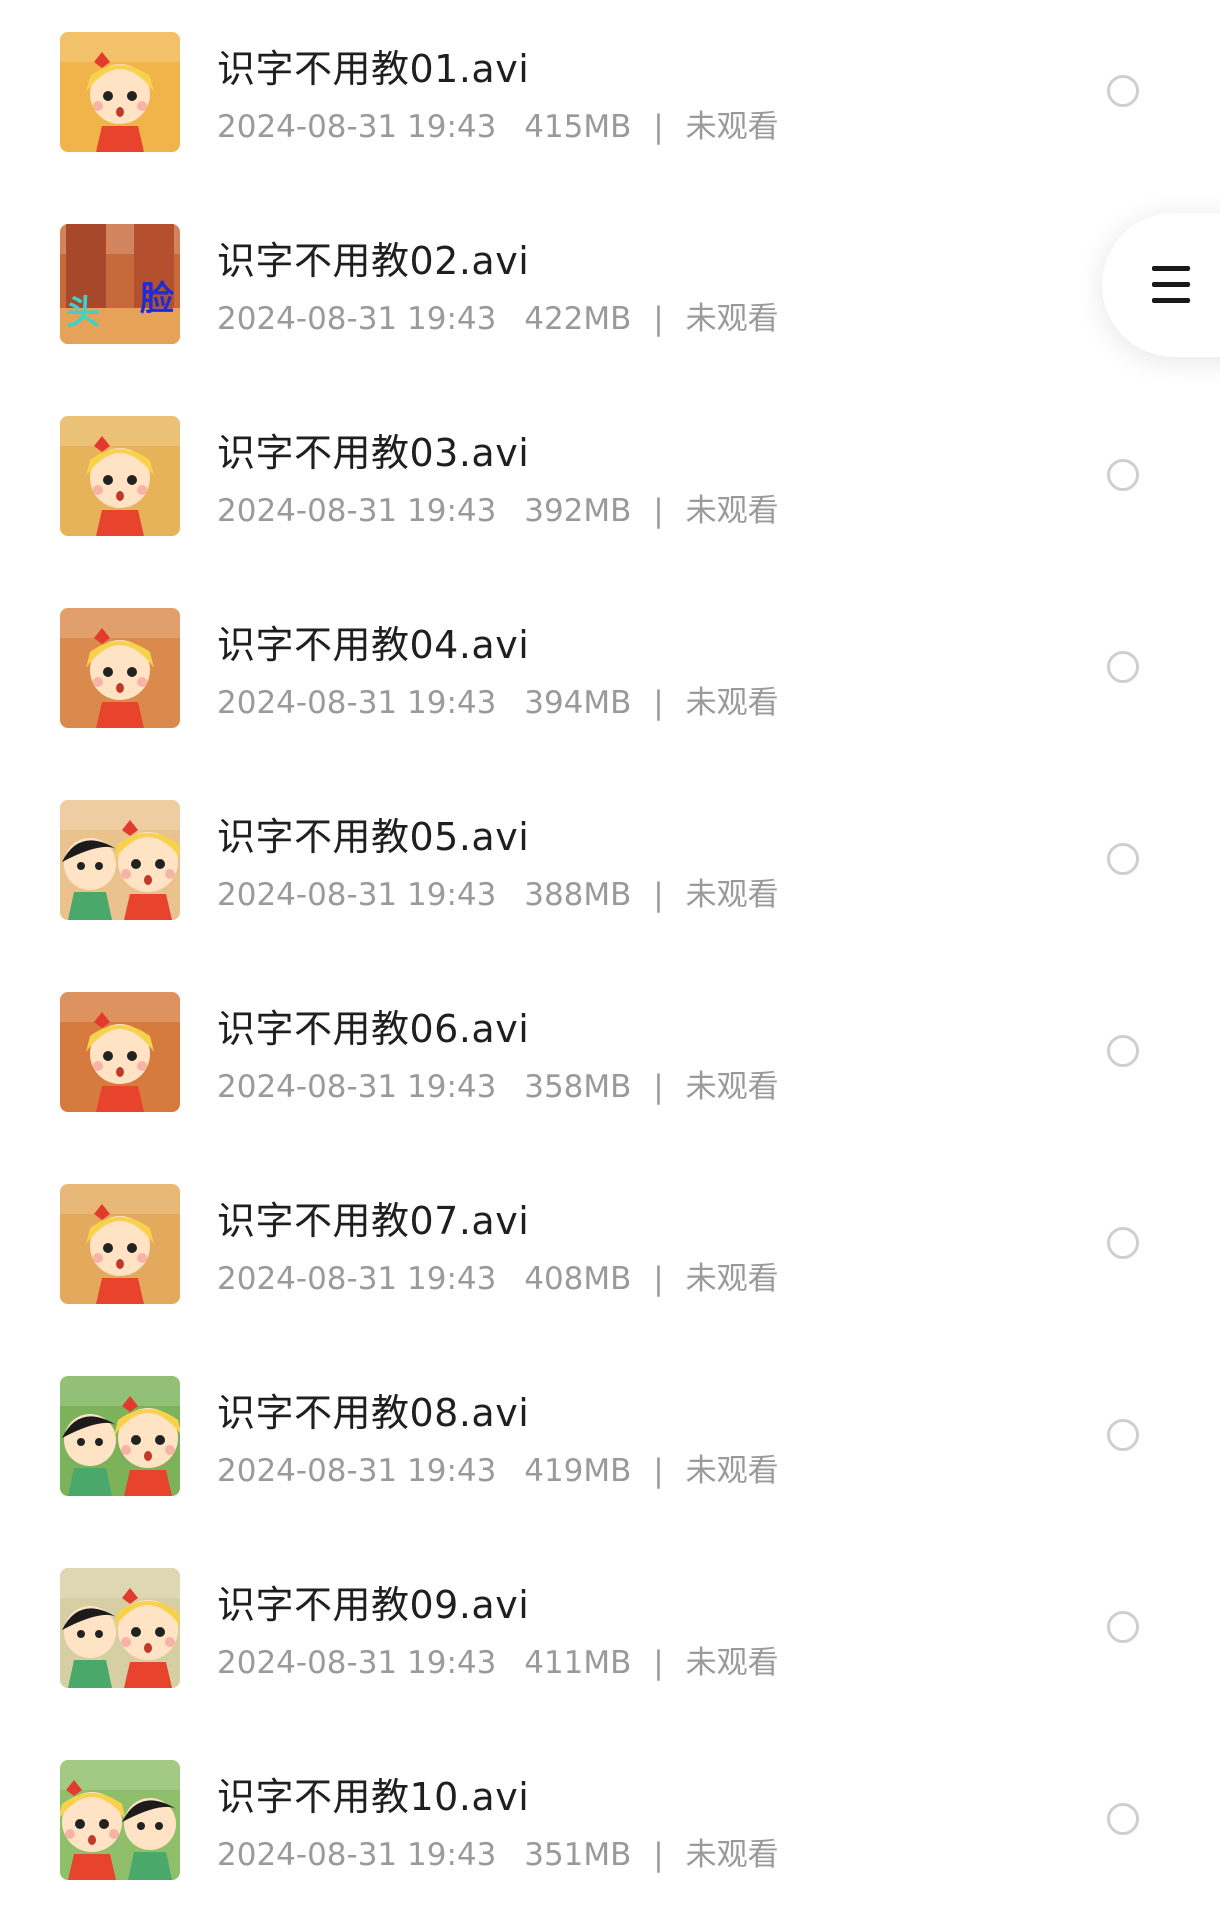  I want to click on thumb-text-right: 脸, so click(157, 299).